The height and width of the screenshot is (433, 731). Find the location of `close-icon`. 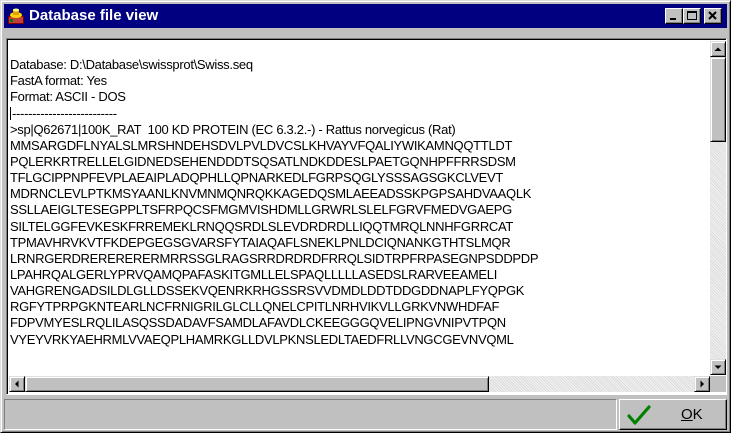

close-icon is located at coordinates (712, 15).